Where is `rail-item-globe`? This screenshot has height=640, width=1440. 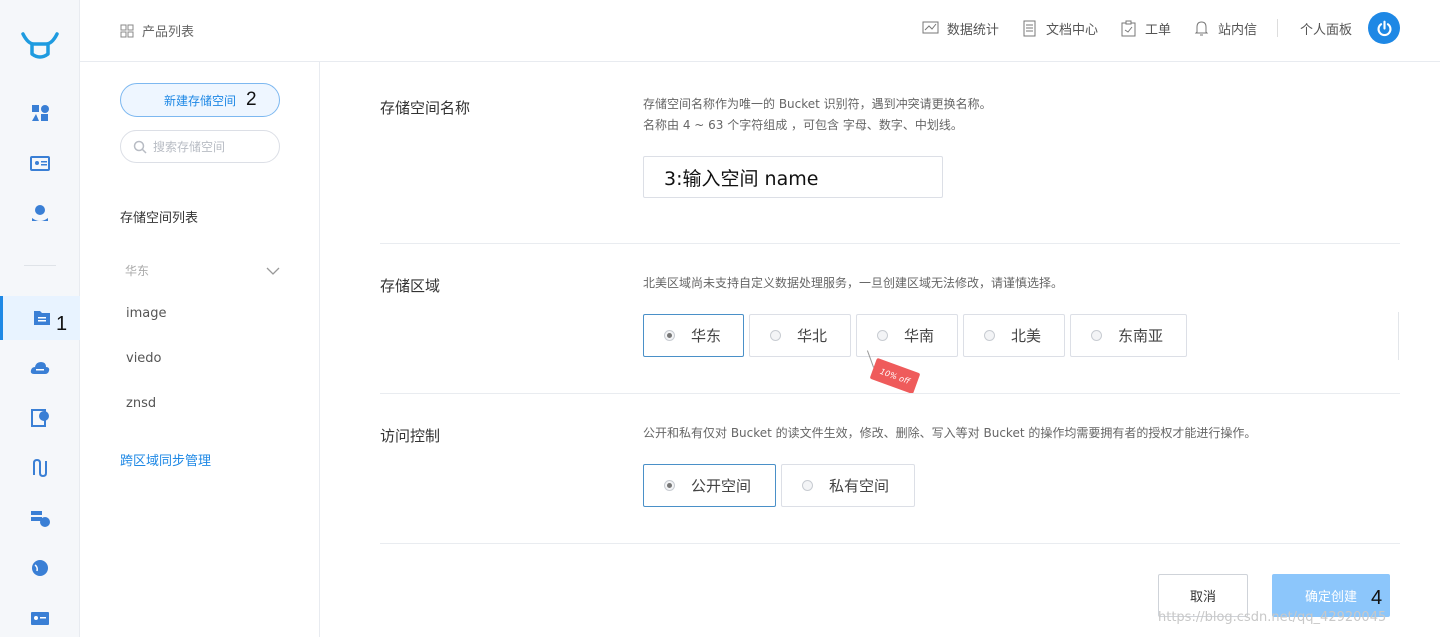 rail-item-globe is located at coordinates (40, 568).